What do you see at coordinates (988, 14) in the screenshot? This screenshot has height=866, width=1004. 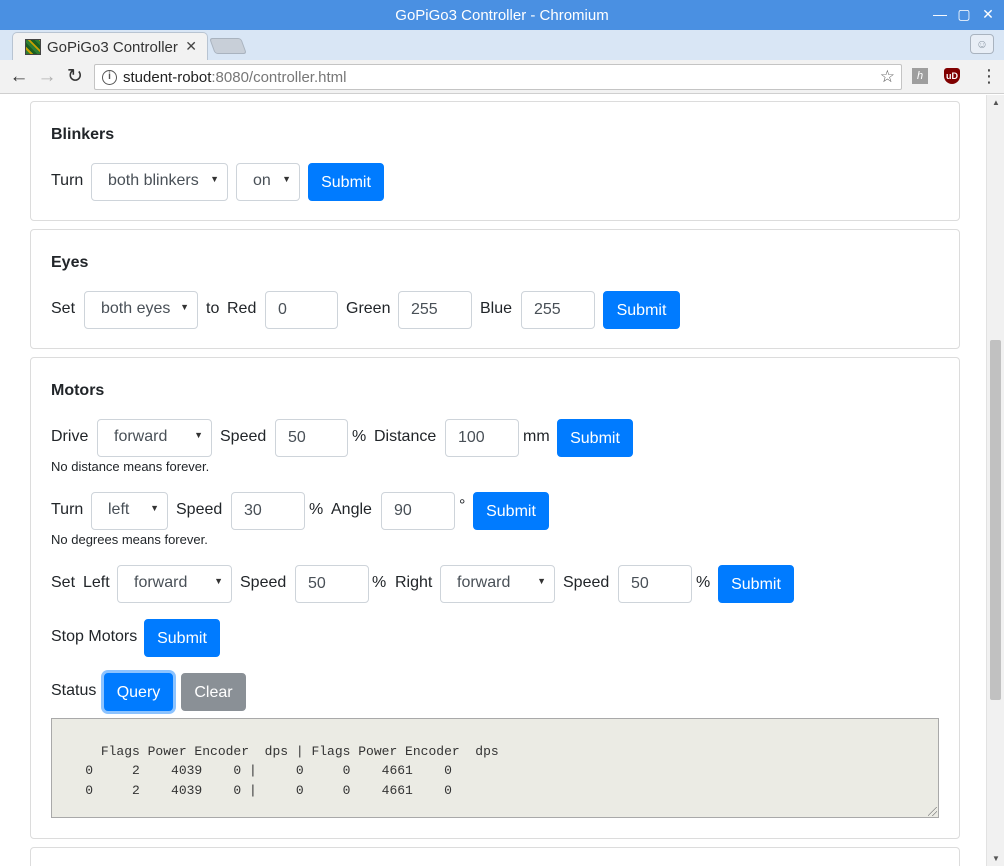 I see `close-window-icon: ✕` at bounding box center [988, 14].